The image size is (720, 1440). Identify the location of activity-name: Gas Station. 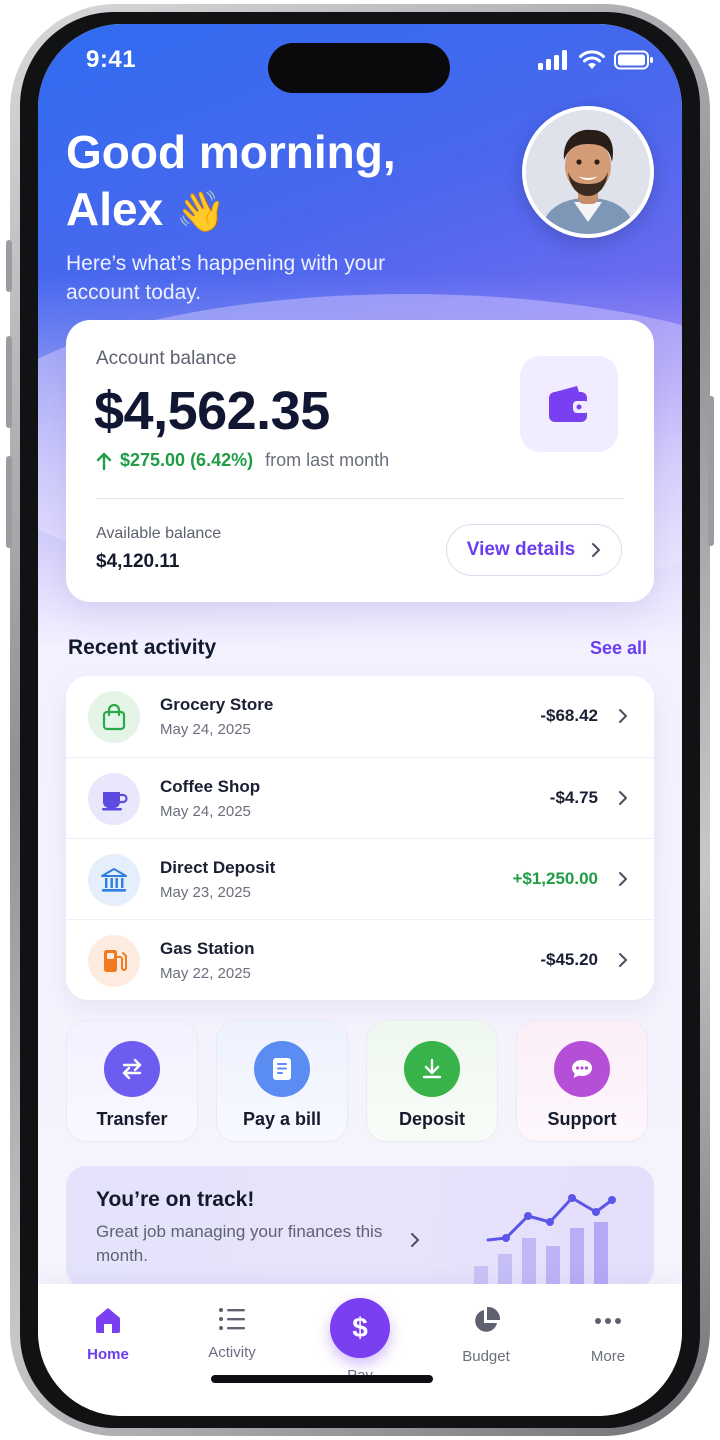
(207, 948).